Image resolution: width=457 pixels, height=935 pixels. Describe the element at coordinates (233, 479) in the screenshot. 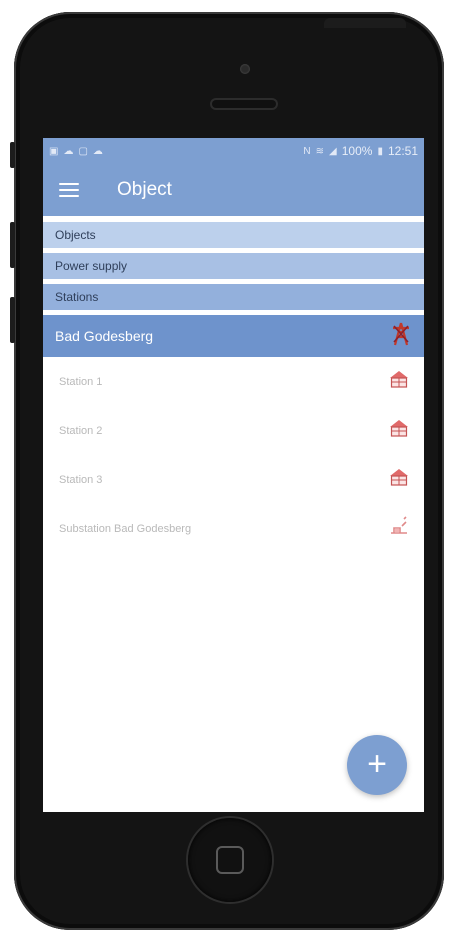

I see `list-item-station-3: Station 3` at that location.